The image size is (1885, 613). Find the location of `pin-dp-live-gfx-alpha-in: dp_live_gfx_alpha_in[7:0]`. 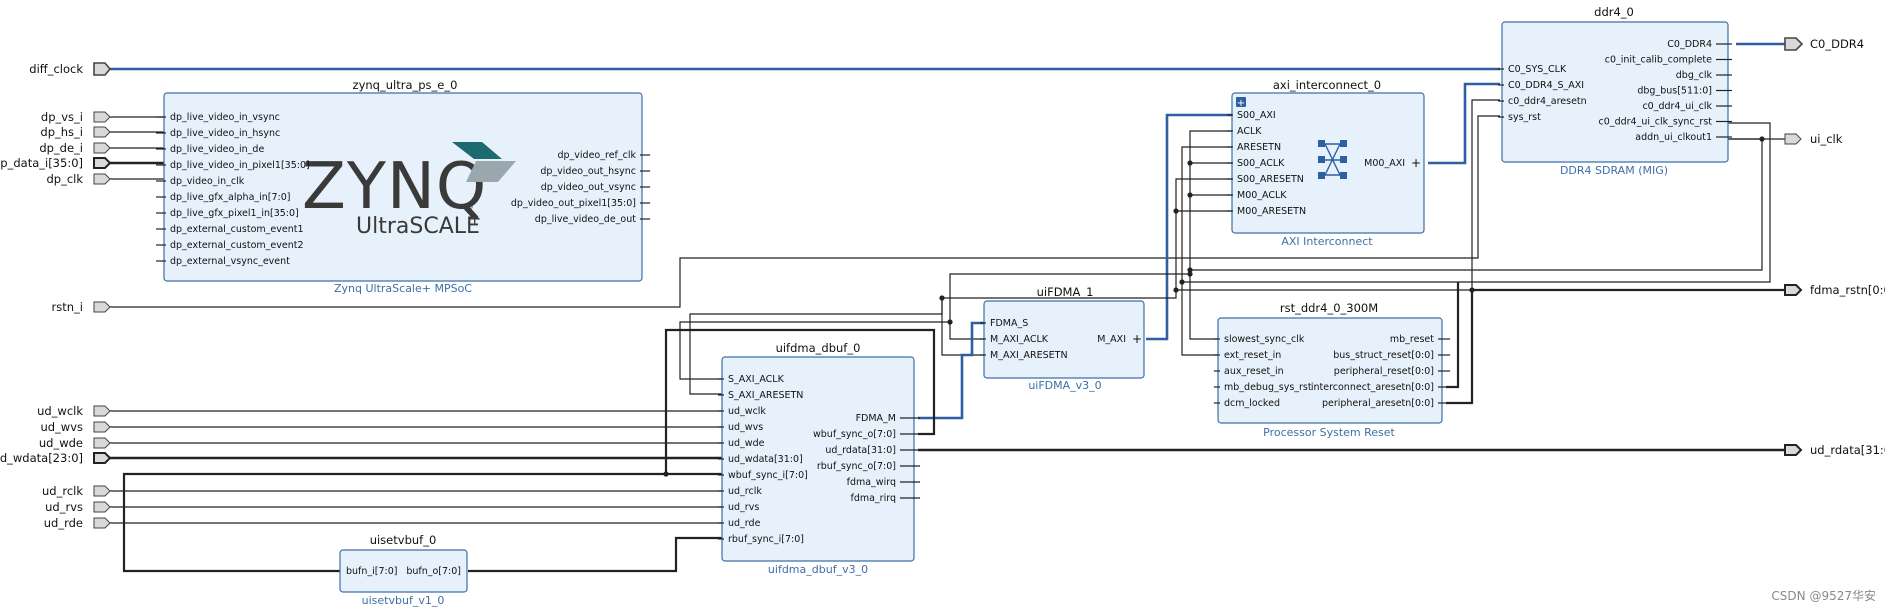

pin-dp-live-gfx-alpha-in: dp_live_gfx_alpha_in[7:0] is located at coordinates (223, 197).